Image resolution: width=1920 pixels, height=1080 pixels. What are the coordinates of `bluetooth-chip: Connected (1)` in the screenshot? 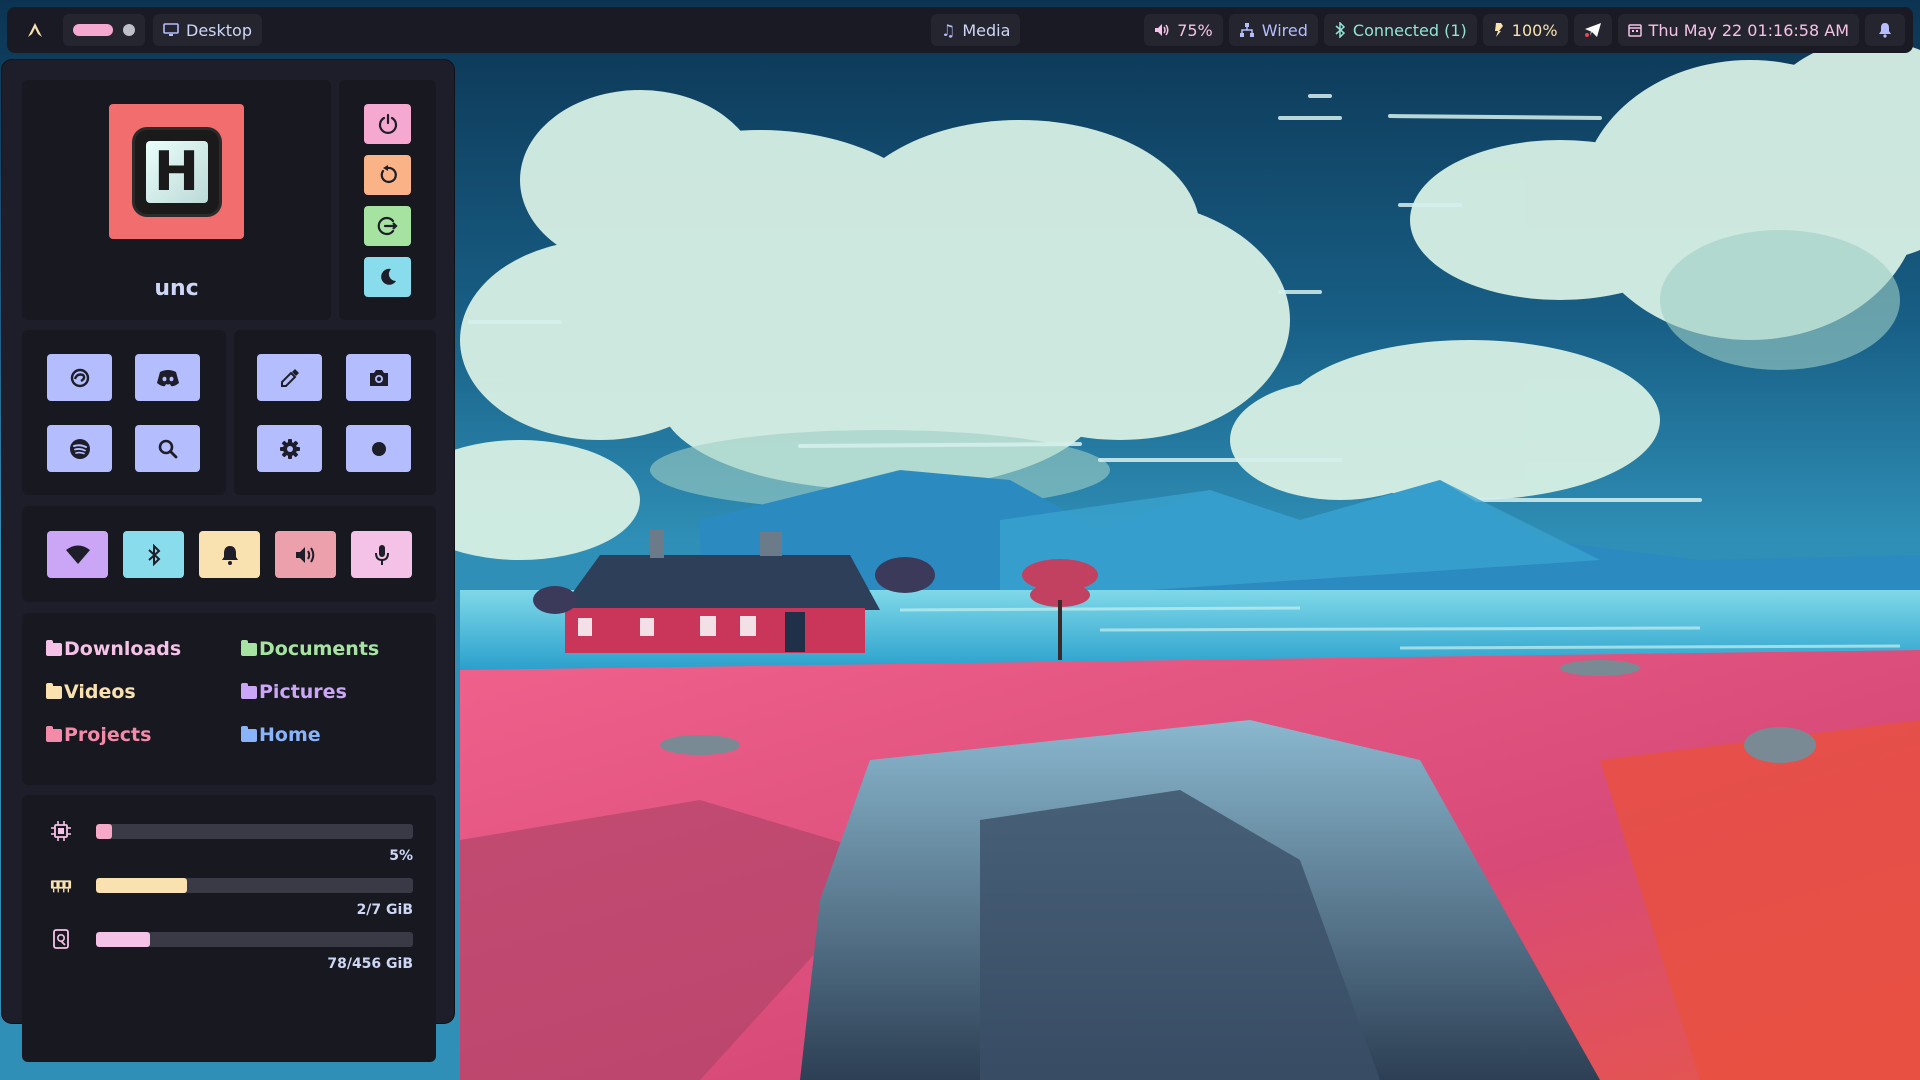 It's located at (1400, 30).